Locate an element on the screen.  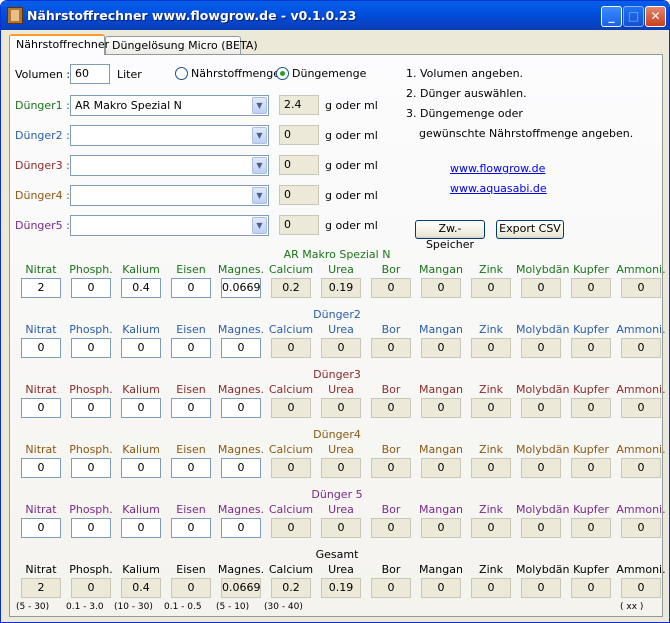
duenger4-amount: 0 is located at coordinates (299, 195).